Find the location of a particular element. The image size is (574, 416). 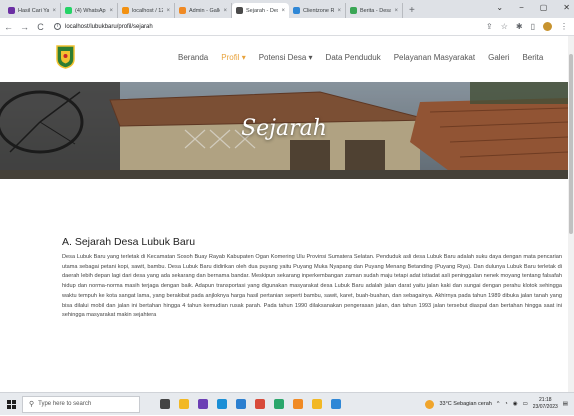

network-icon: ◔ is located at coordinates (505, 404).